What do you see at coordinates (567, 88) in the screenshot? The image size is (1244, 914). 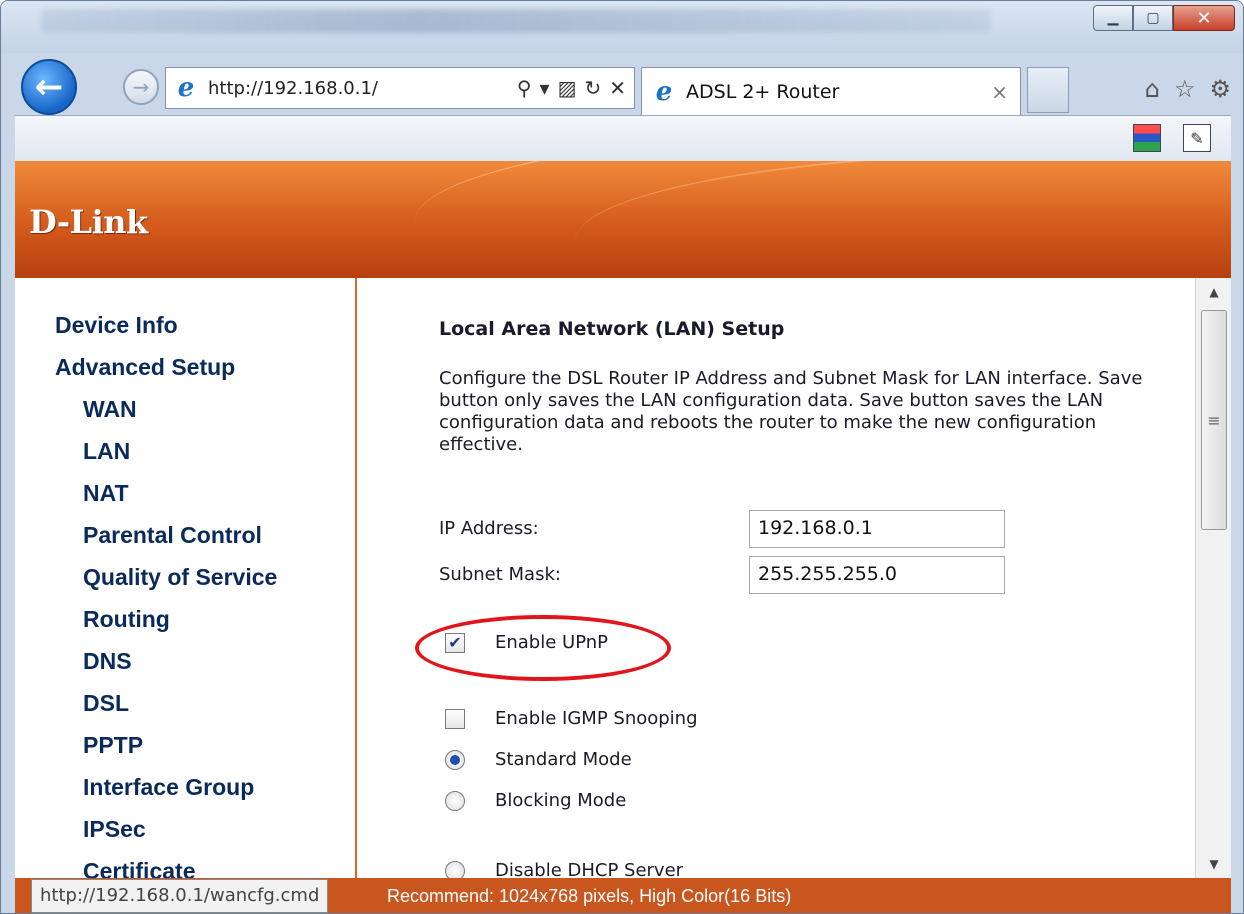 I see `compat-view-icon: ▨` at bounding box center [567, 88].